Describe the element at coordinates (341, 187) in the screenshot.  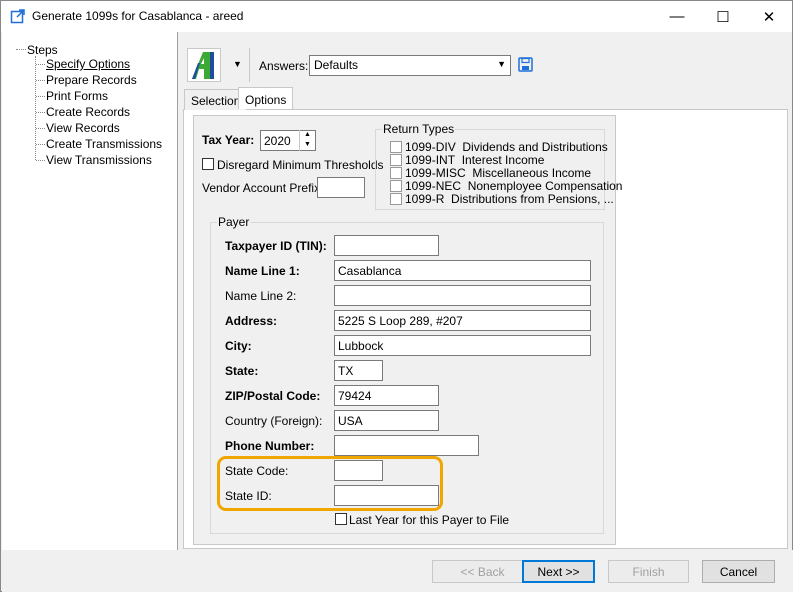
I see `vendor-prefix-input` at that location.